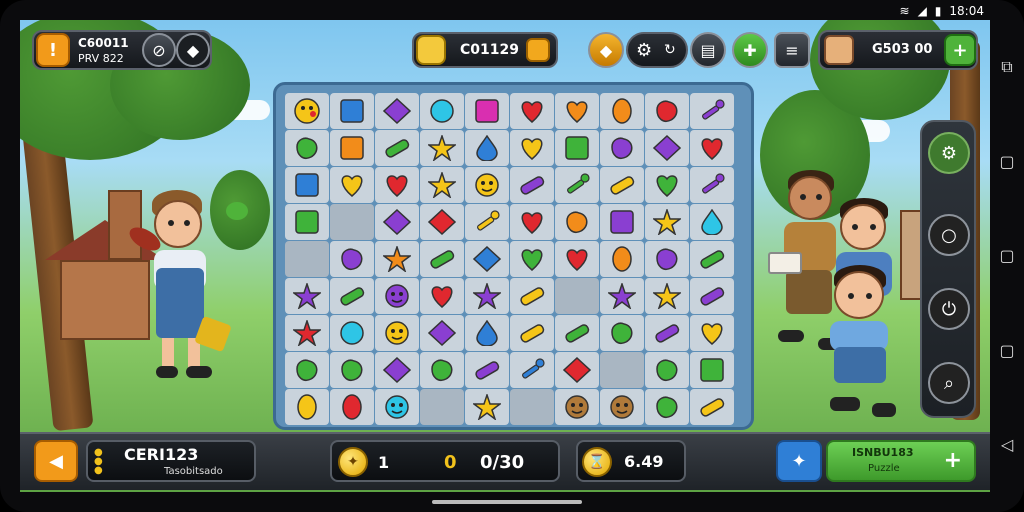 The image size is (1024, 512). I want to click on menu-icon: ≡, so click(792, 50).